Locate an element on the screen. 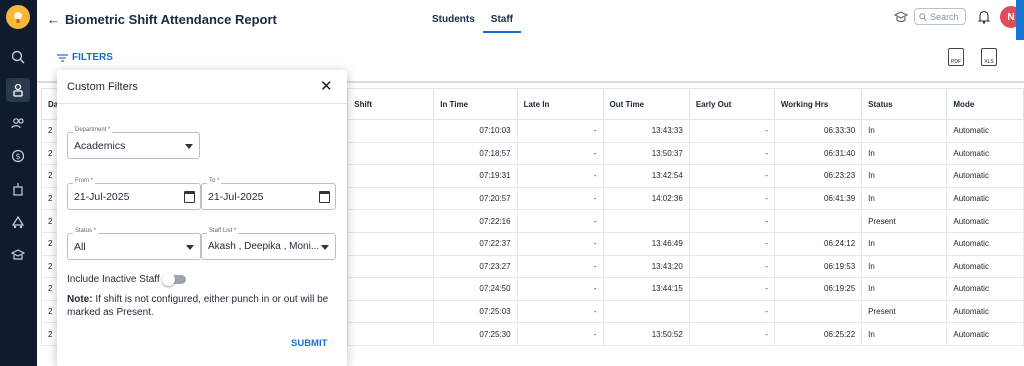 The width and height of the screenshot is (1024, 366). back-button: ← Biometric Shift Attendance Report is located at coordinates (162, 19).